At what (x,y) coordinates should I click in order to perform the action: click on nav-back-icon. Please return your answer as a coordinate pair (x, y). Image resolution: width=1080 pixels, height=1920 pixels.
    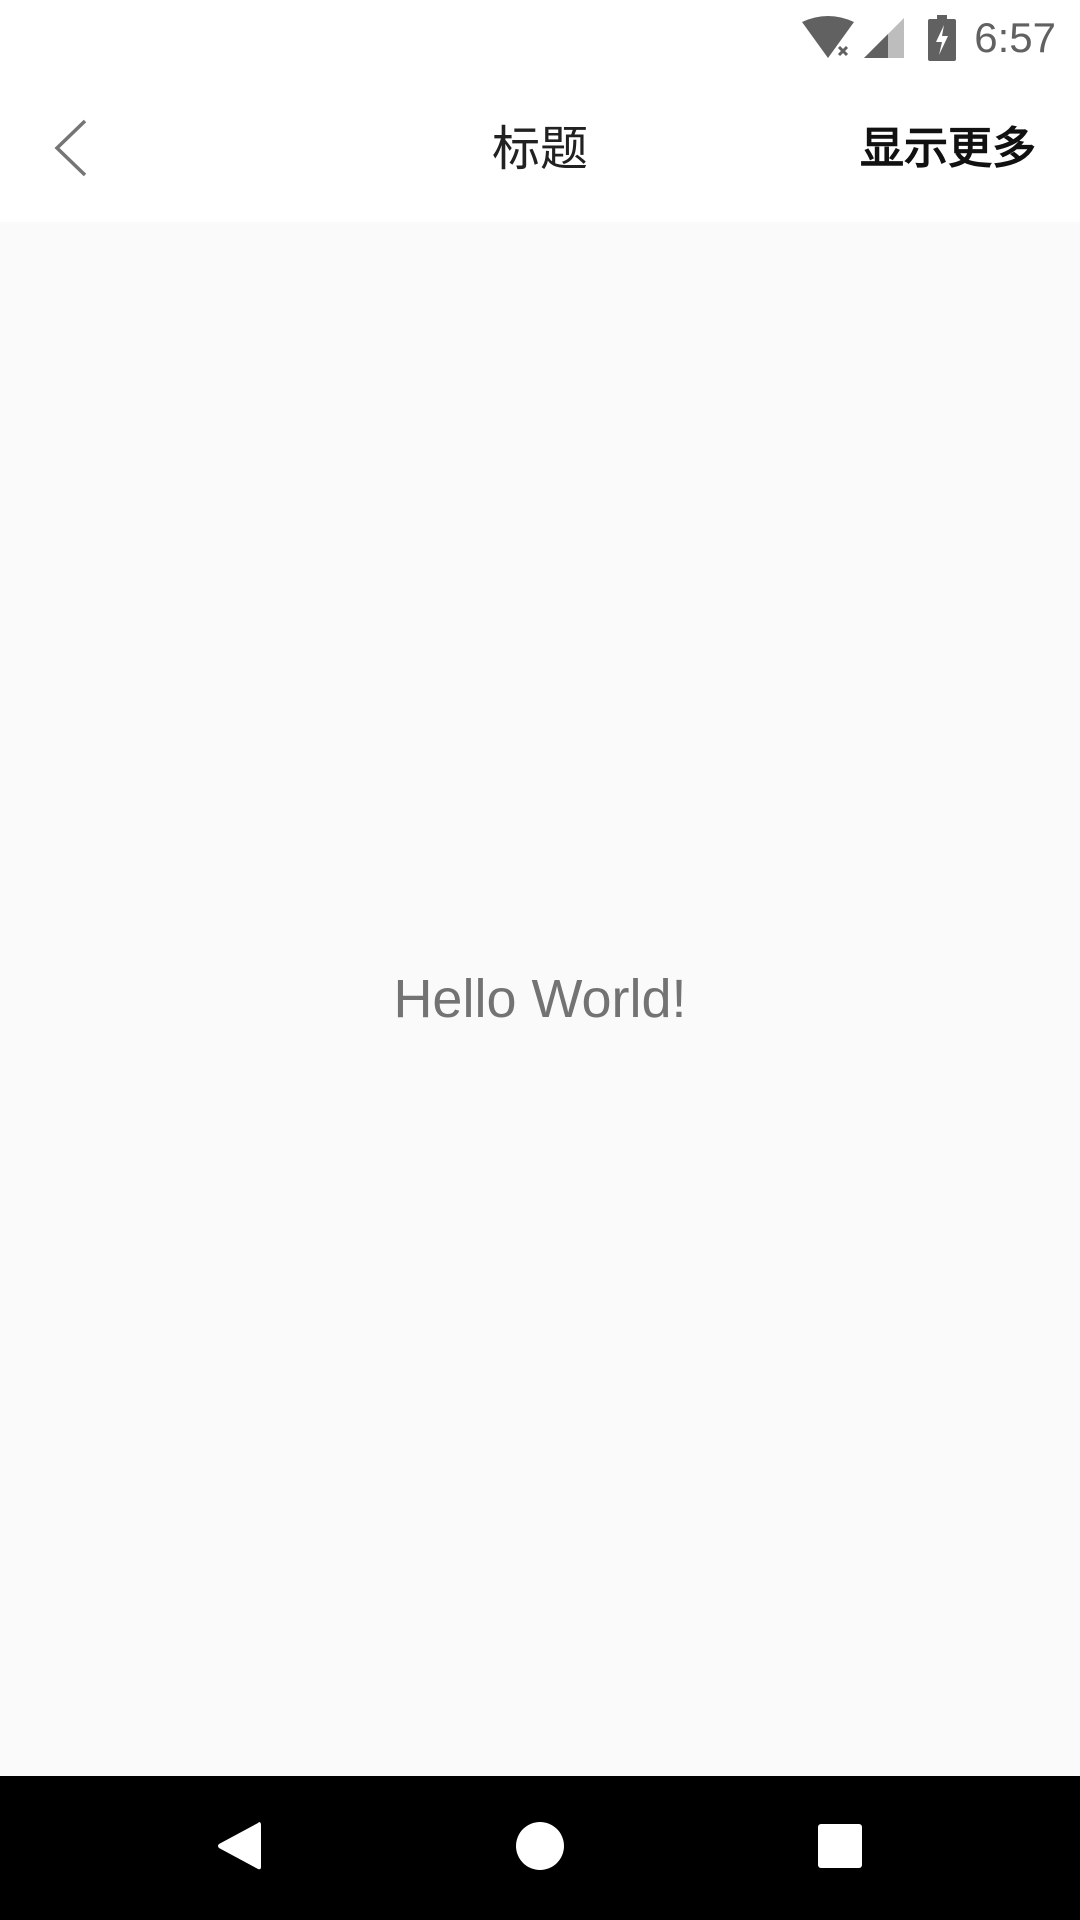
    Looking at the image, I should click on (240, 1848).